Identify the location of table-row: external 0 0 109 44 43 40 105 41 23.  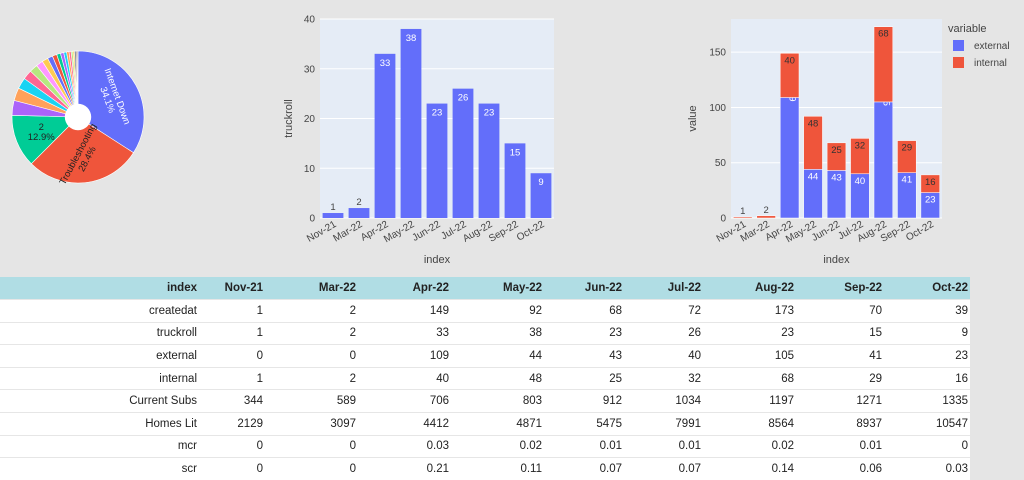
(485, 356).